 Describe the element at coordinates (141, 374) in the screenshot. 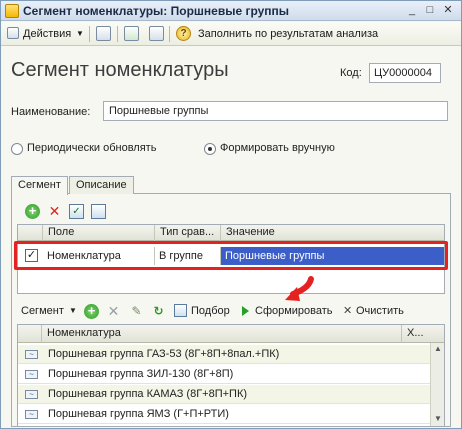

I see `item-name: Поршневая группа ЗИЛ-130 (8Г+8П)` at that location.